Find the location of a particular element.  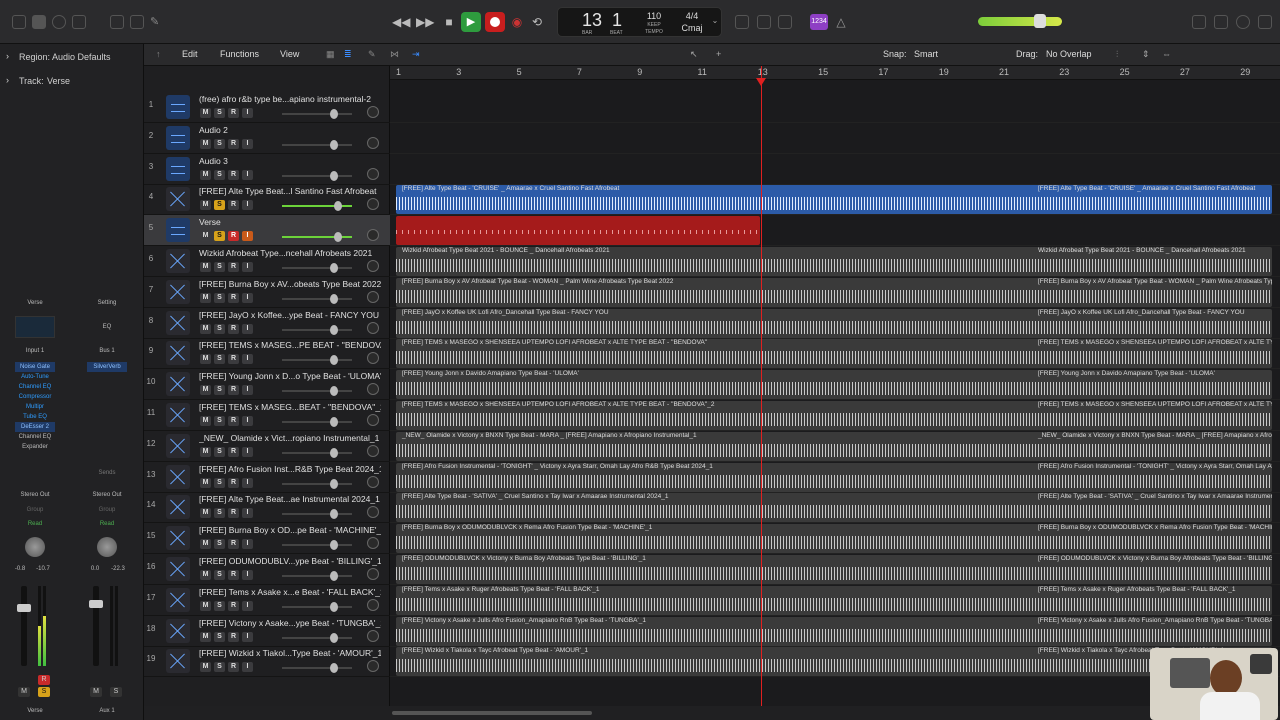

plugin-slot: Multipr is located at coordinates (35, 407).